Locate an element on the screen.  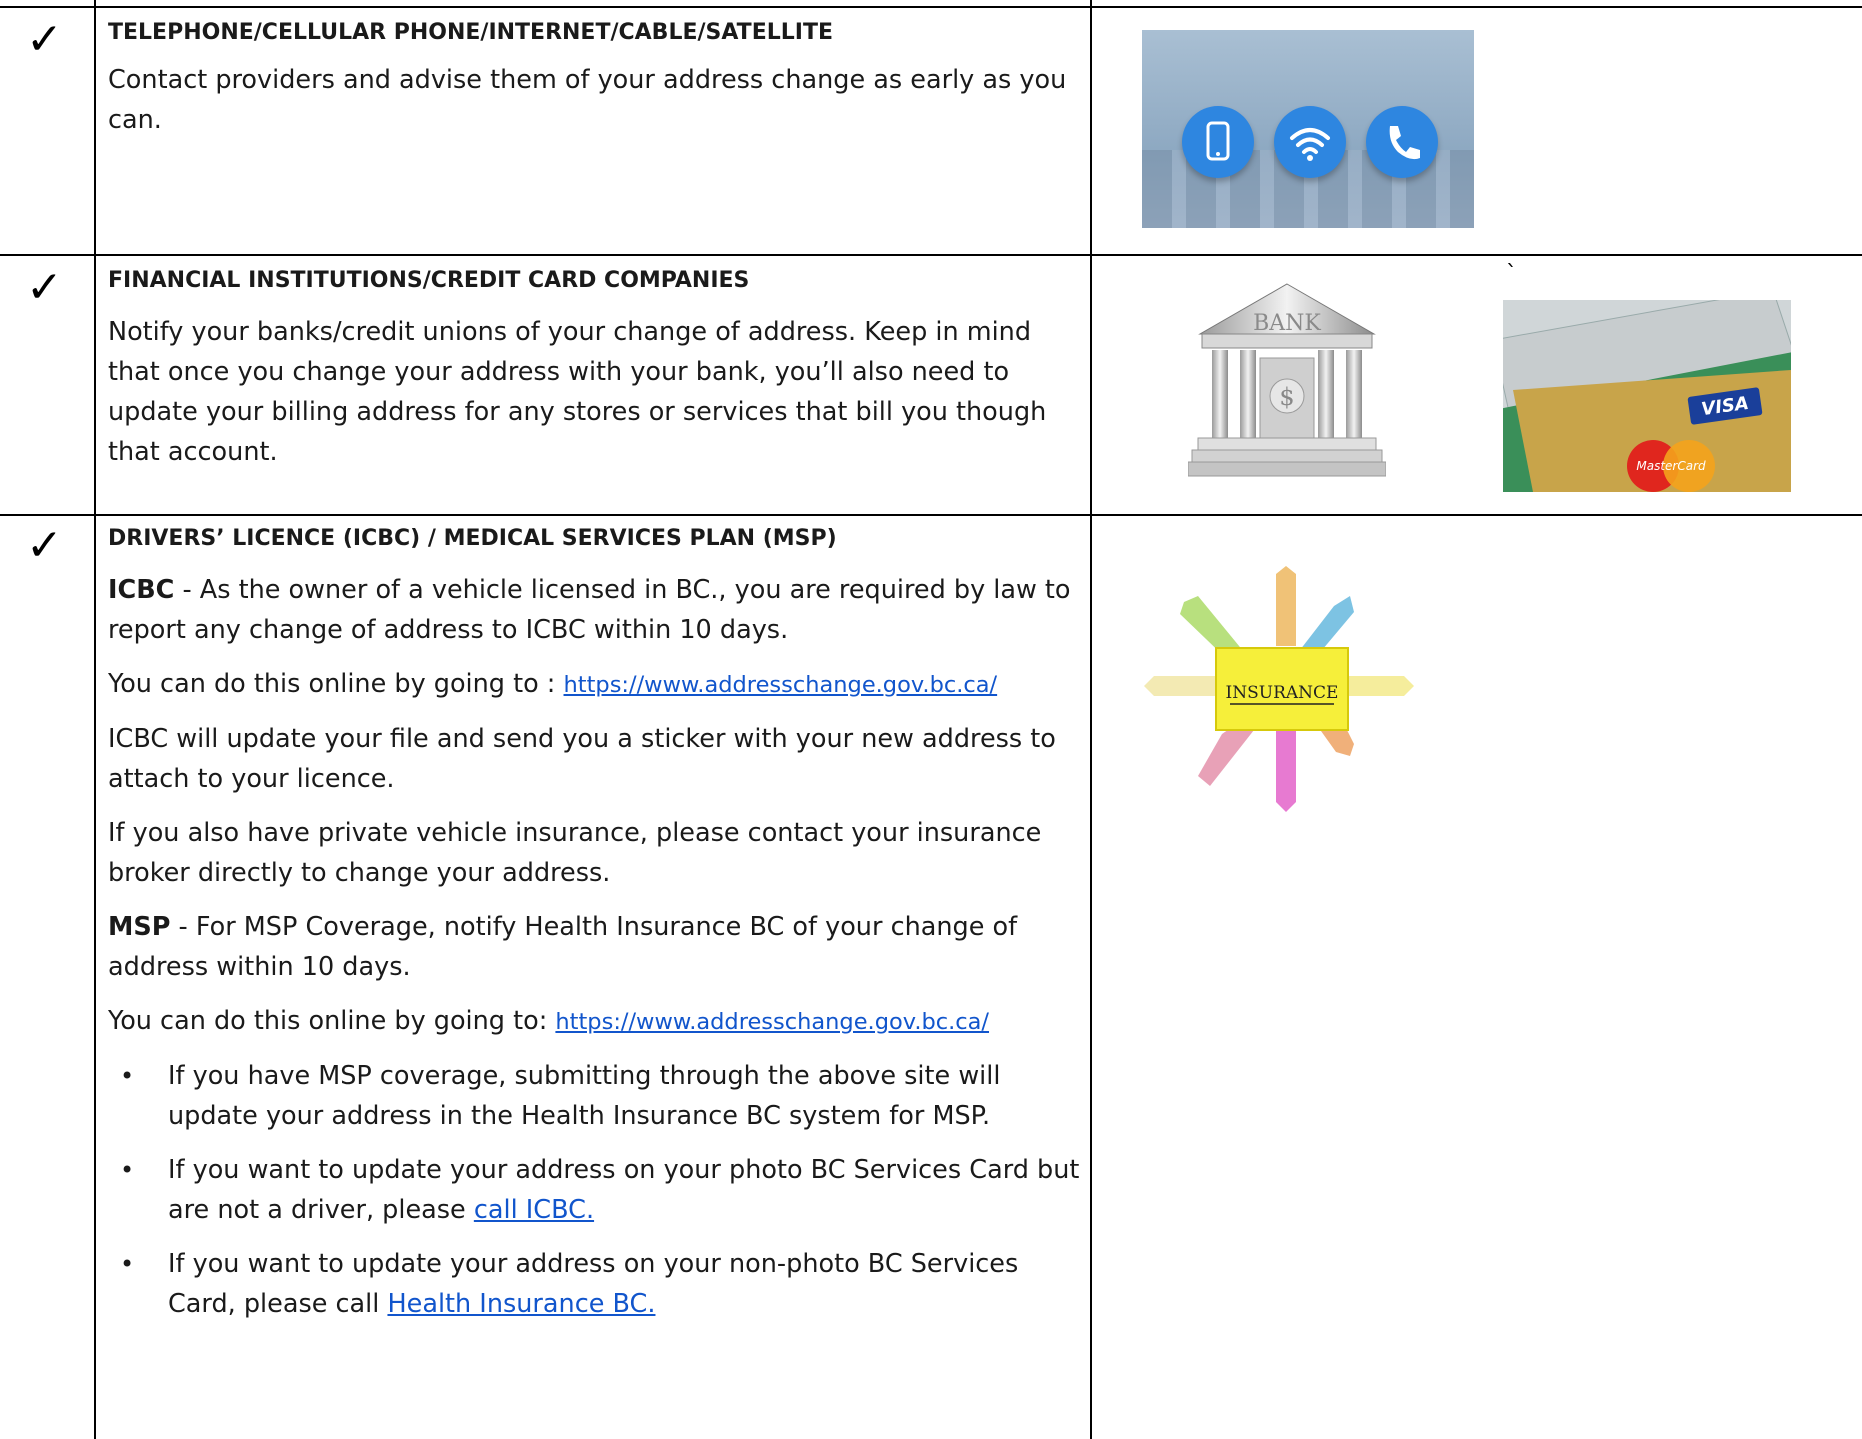
wifi-icon is located at coordinates (1310, 142).